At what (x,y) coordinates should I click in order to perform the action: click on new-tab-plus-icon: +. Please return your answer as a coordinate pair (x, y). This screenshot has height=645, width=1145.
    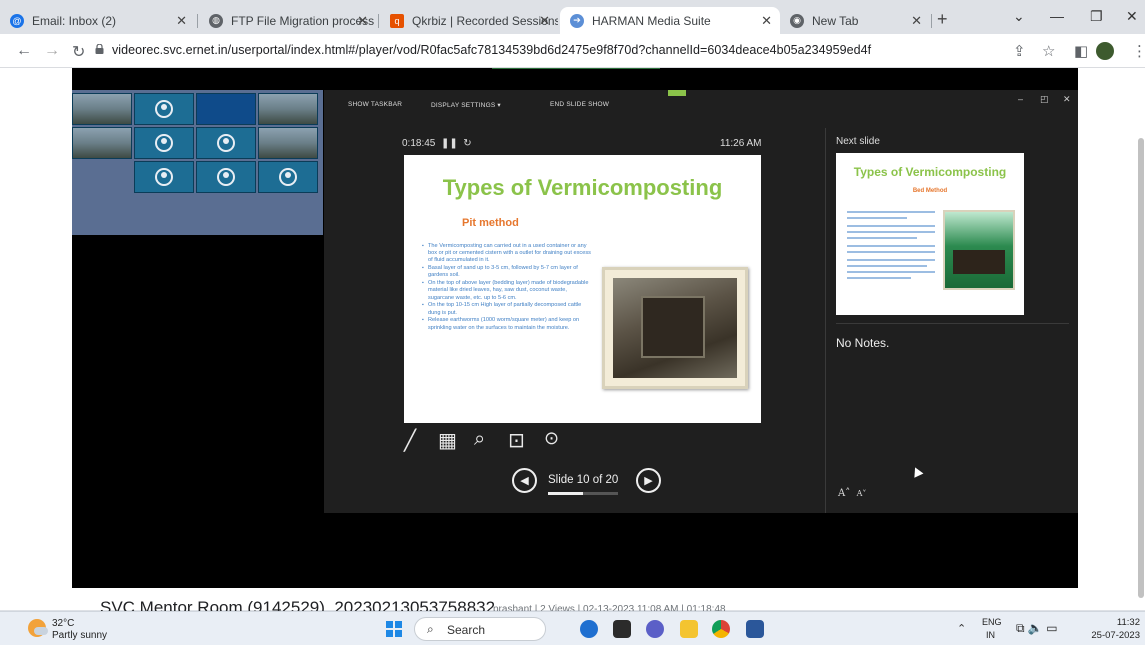
    Looking at the image, I should click on (942, 19).